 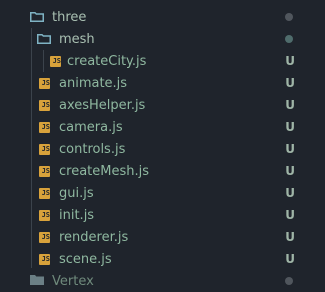 I want to click on file-name: controls.js, so click(x=92, y=149).